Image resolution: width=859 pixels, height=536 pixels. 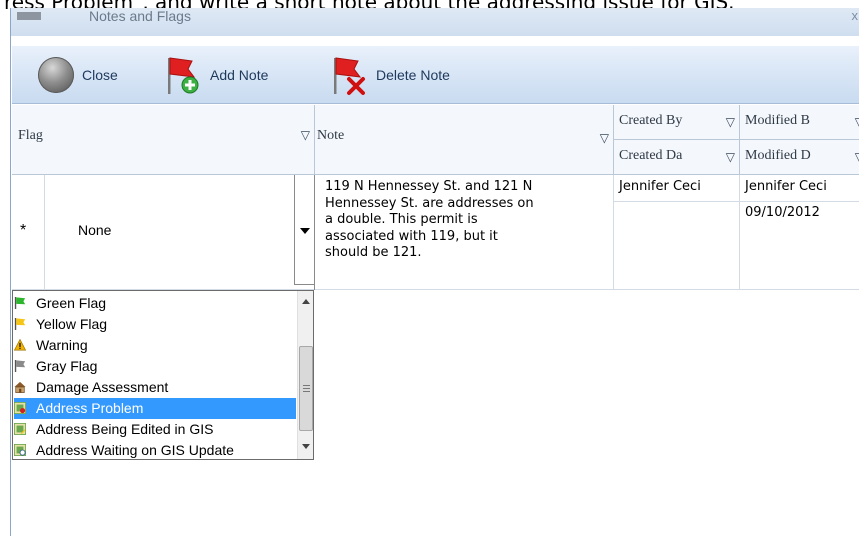 I want to click on flag-dropdown-button, so click(x=304, y=230).